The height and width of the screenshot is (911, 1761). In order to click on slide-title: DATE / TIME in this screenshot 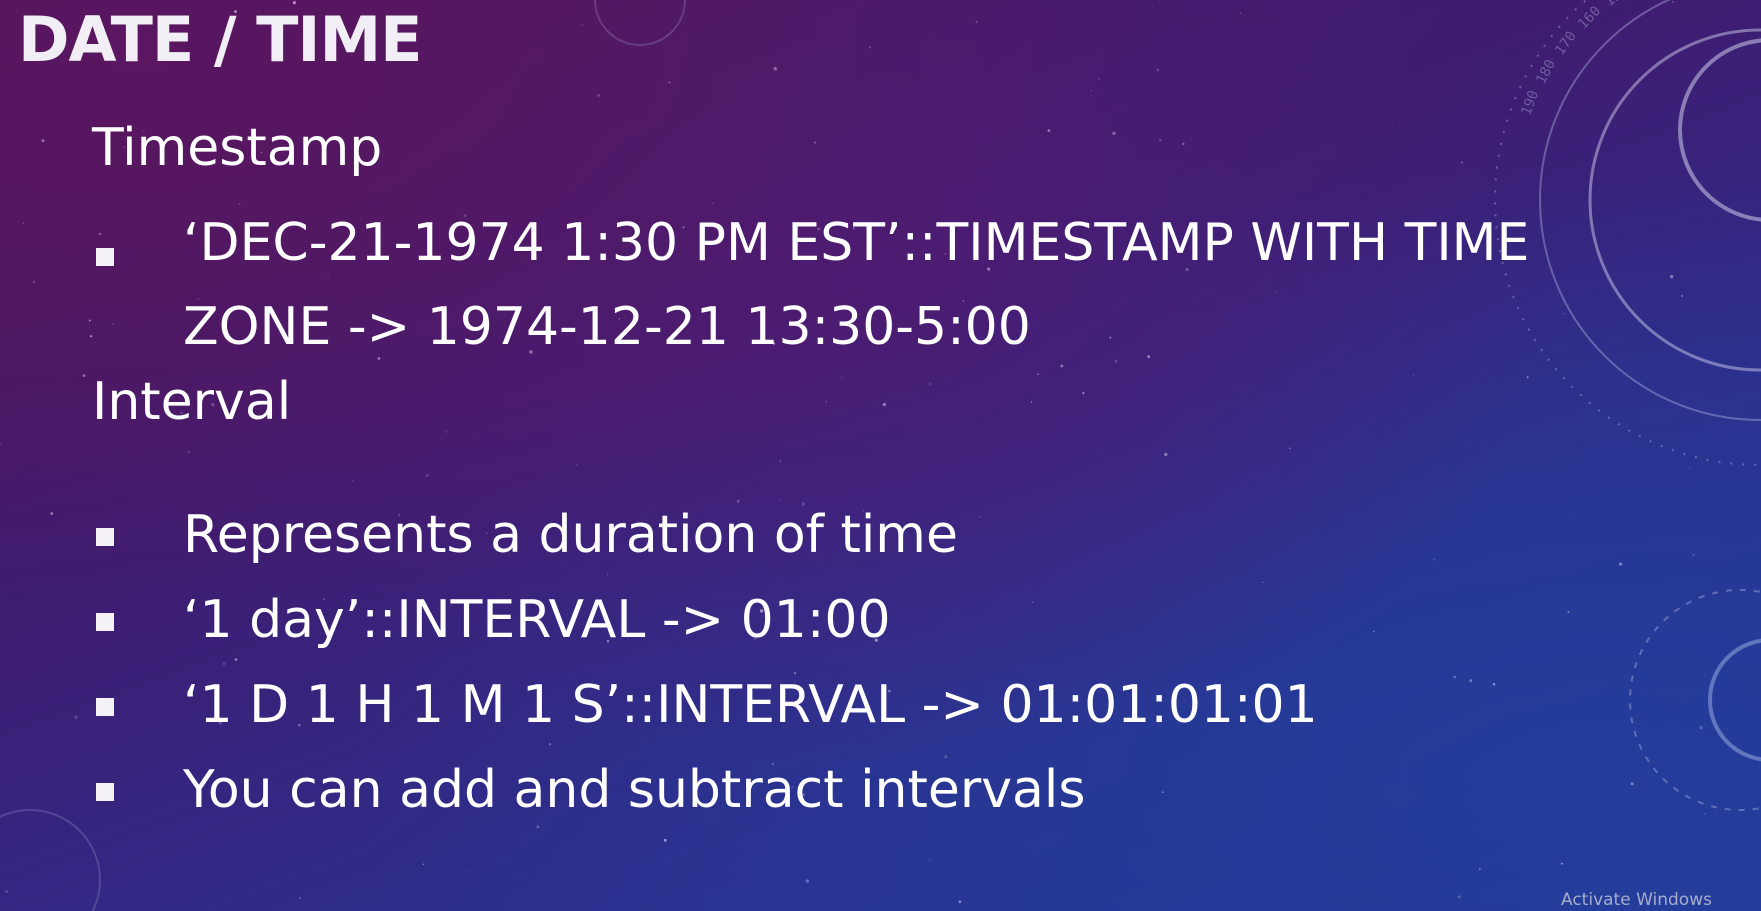, I will do `click(220, 39)`.